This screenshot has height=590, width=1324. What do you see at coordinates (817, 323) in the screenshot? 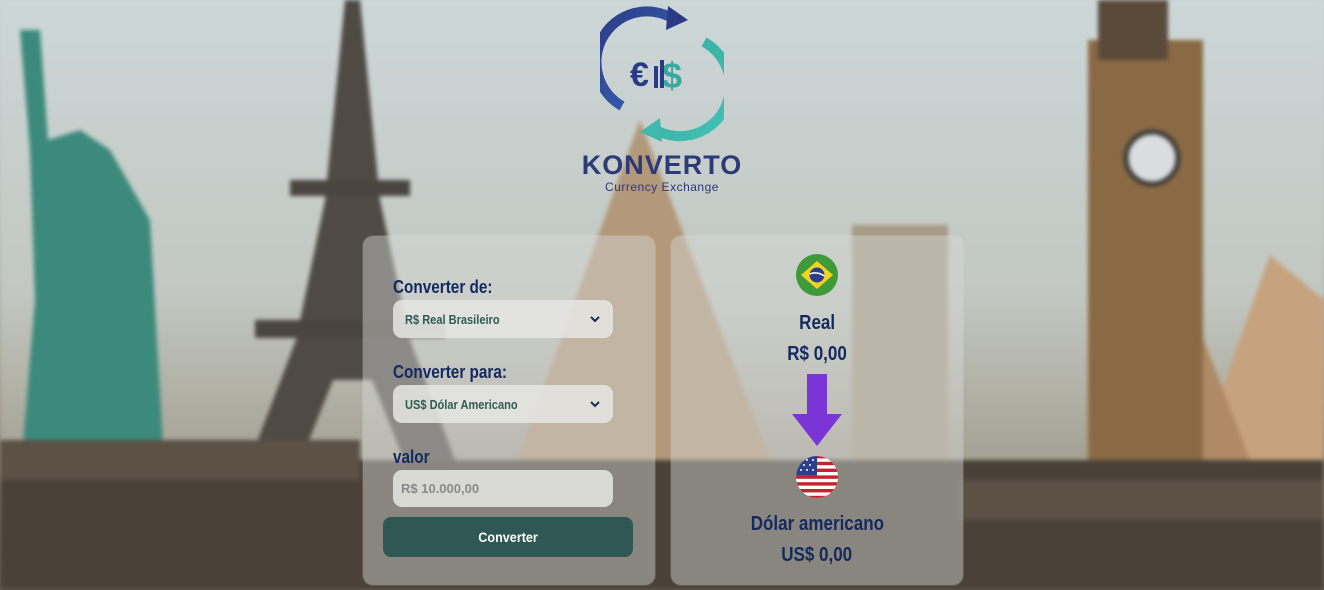
I see `from-currency-name: Real` at bounding box center [817, 323].